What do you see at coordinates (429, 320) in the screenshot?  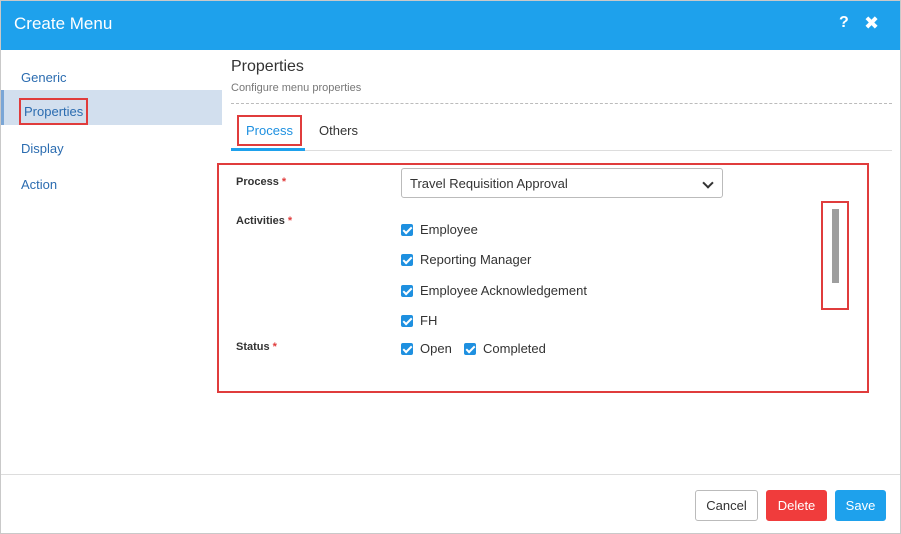 I see `checkbox-label: FH` at bounding box center [429, 320].